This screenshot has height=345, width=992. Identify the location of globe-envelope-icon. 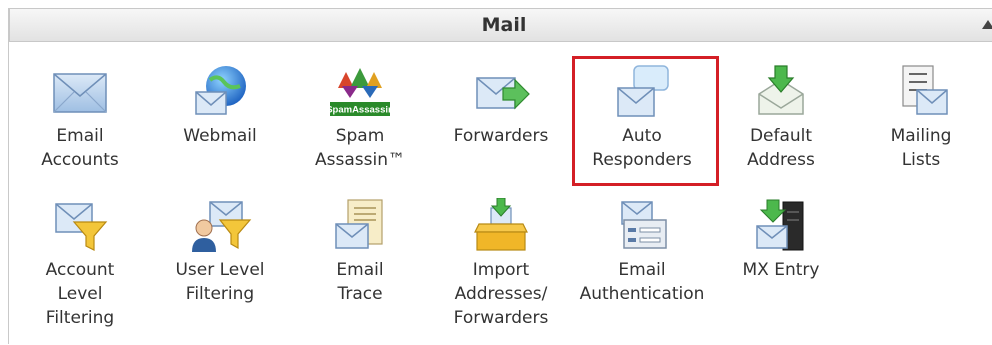
(220, 90).